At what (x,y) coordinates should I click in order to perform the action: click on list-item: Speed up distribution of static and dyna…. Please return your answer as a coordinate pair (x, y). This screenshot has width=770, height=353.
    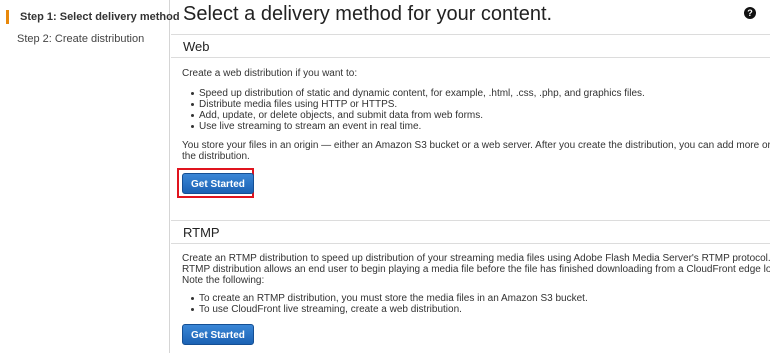
    Looking at the image, I should click on (418, 93).